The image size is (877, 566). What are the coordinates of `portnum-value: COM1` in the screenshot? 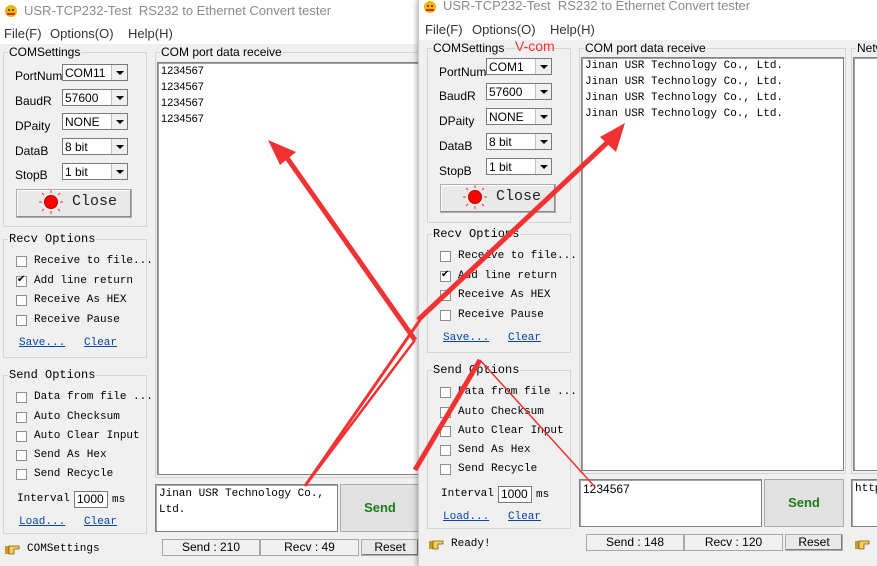 It's located at (506, 67).